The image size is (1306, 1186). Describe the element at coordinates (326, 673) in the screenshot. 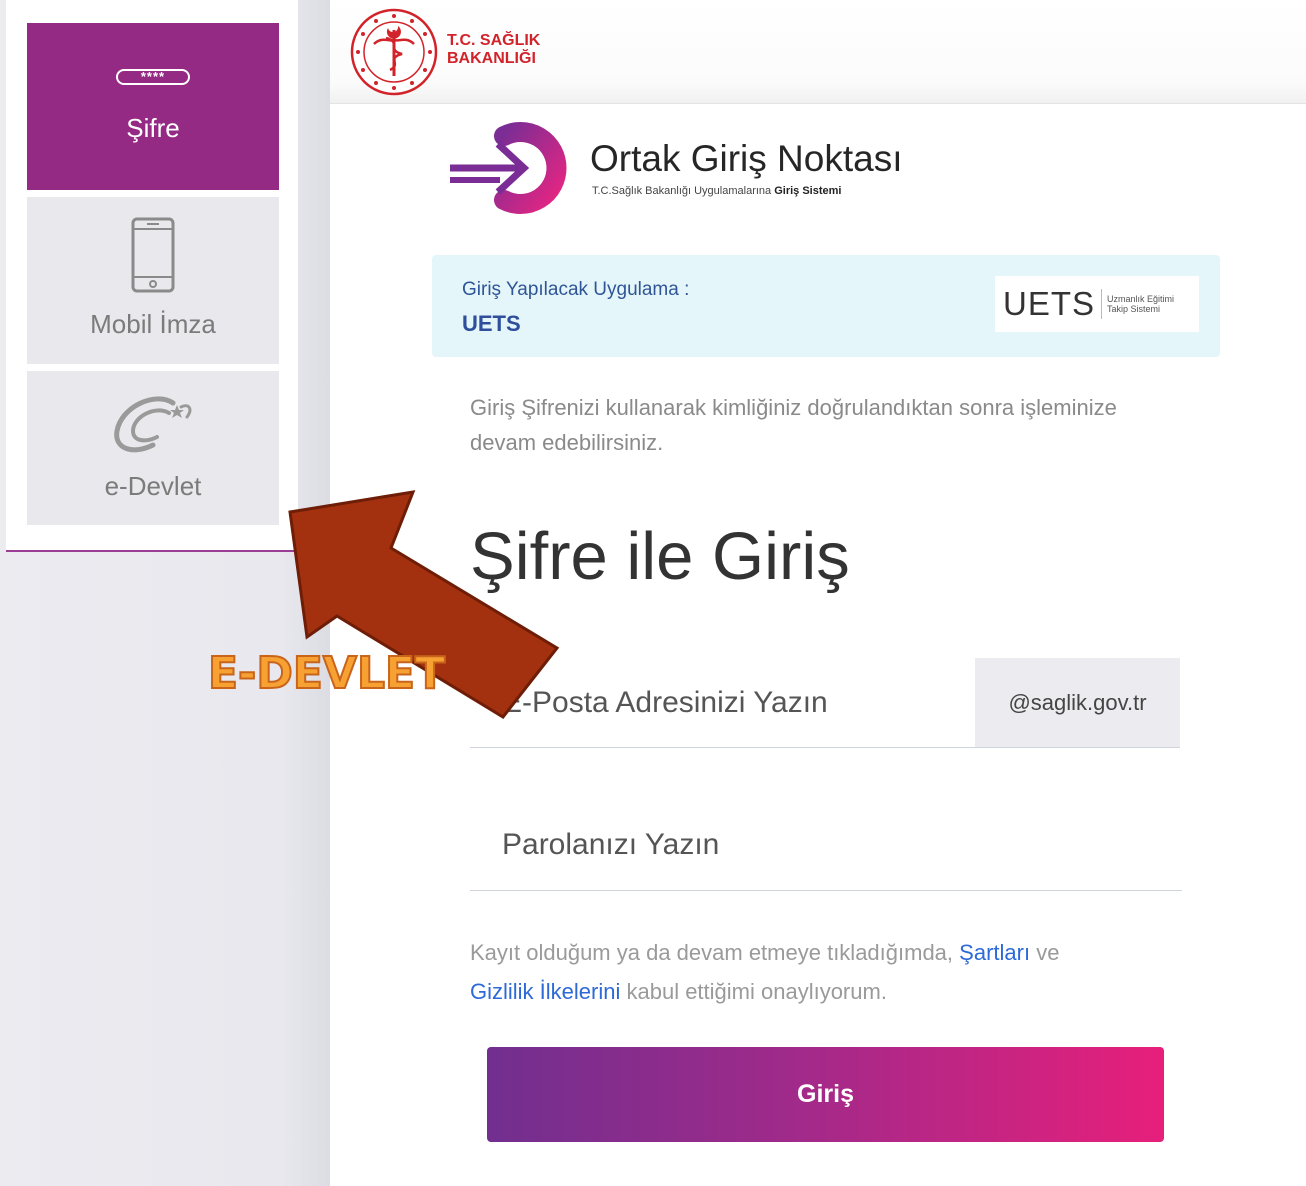

I see `annotation-label: E-DEVLET` at that location.